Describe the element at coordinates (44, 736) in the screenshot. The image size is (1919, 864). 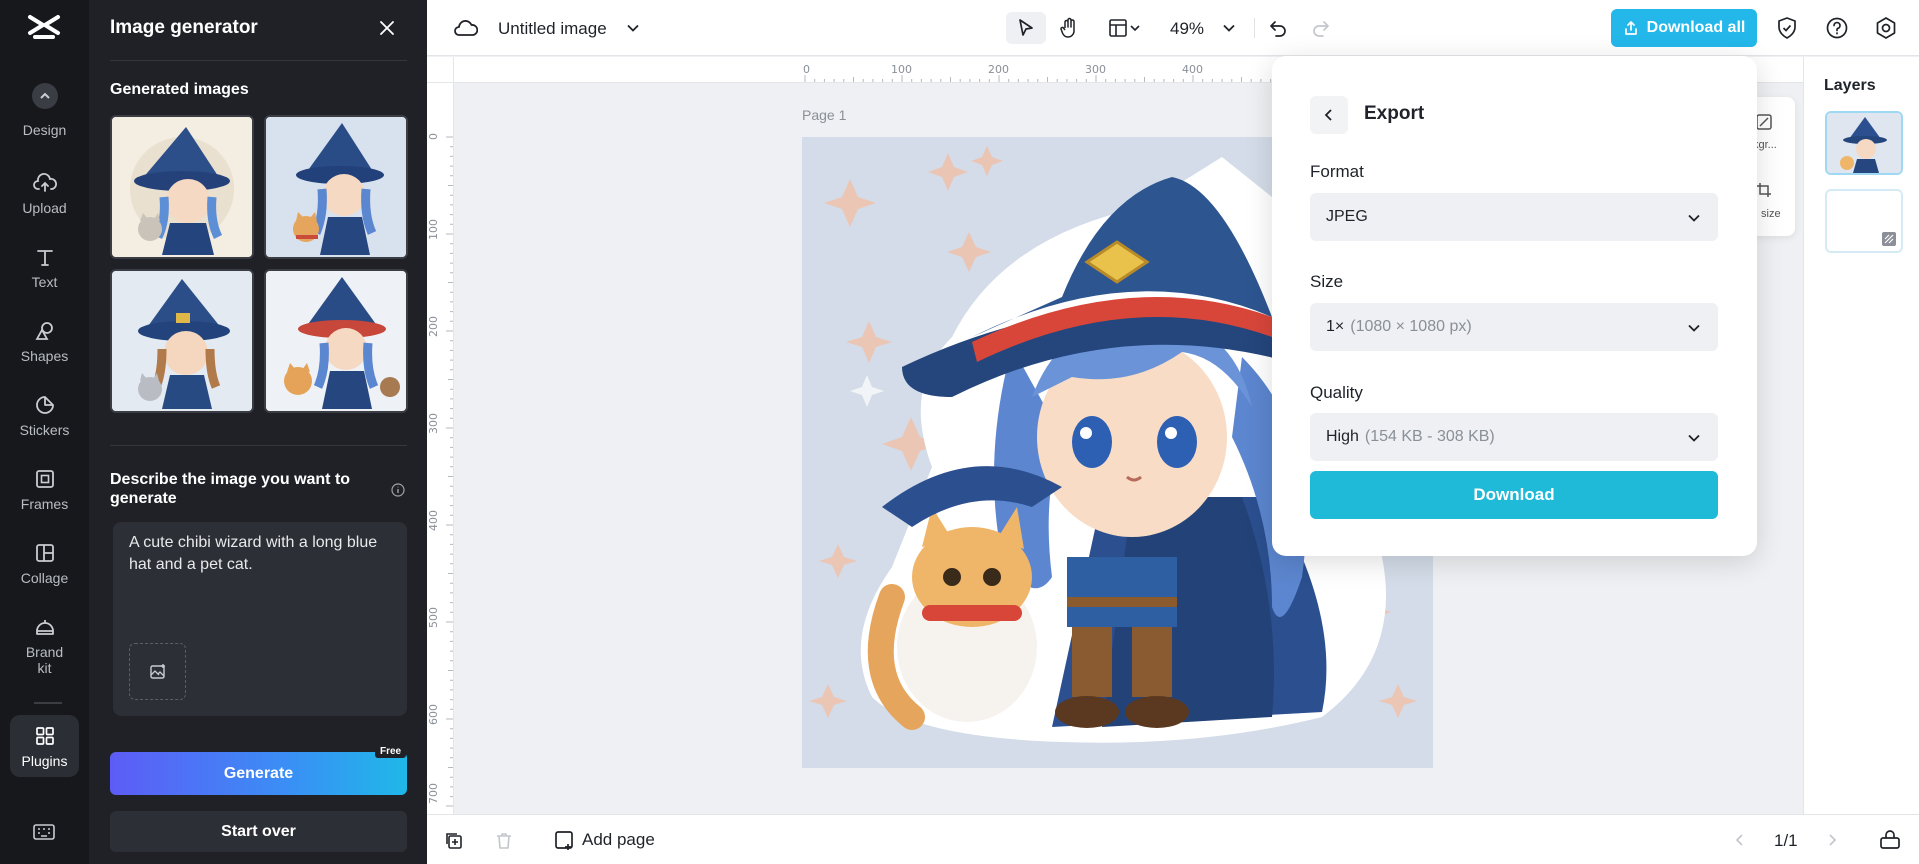
I see `plugins-grid-icon` at that location.